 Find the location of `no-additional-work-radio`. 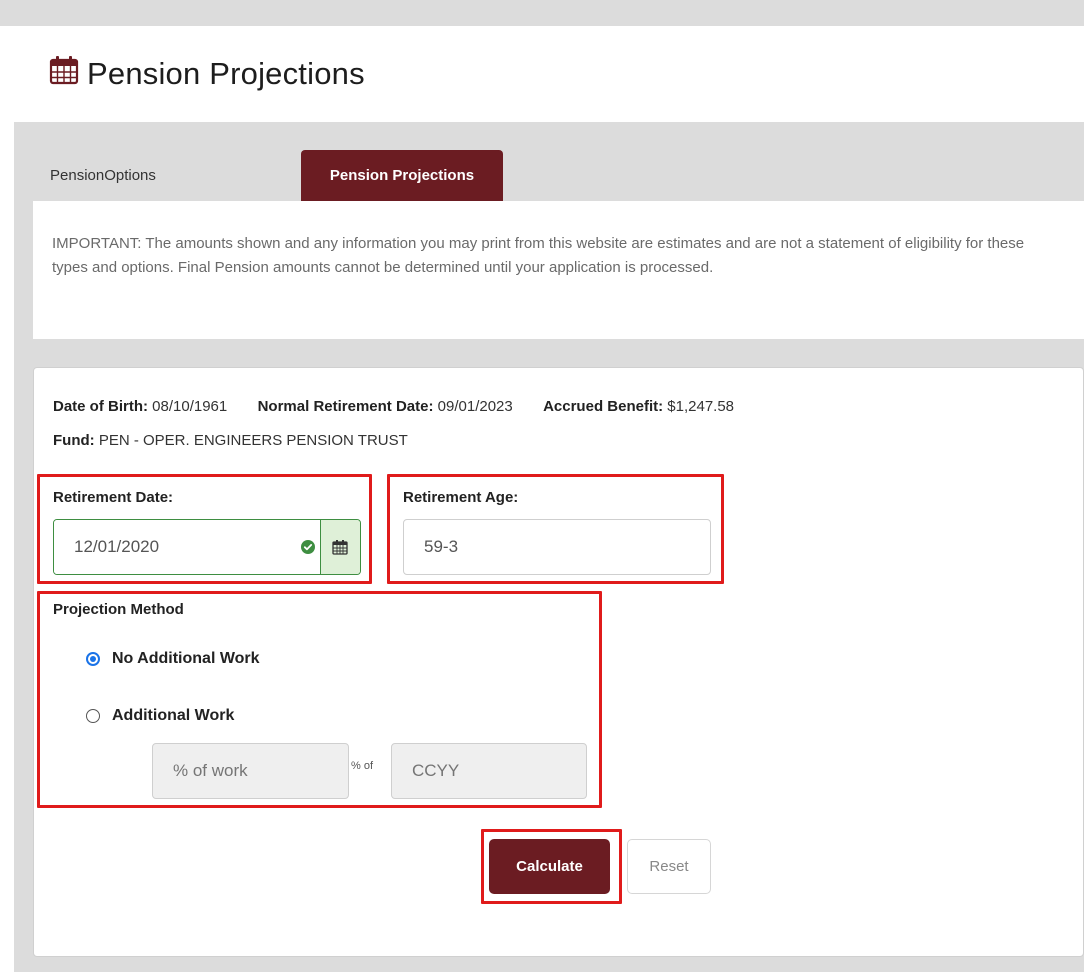

no-additional-work-radio is located at coordinates (93, 659).